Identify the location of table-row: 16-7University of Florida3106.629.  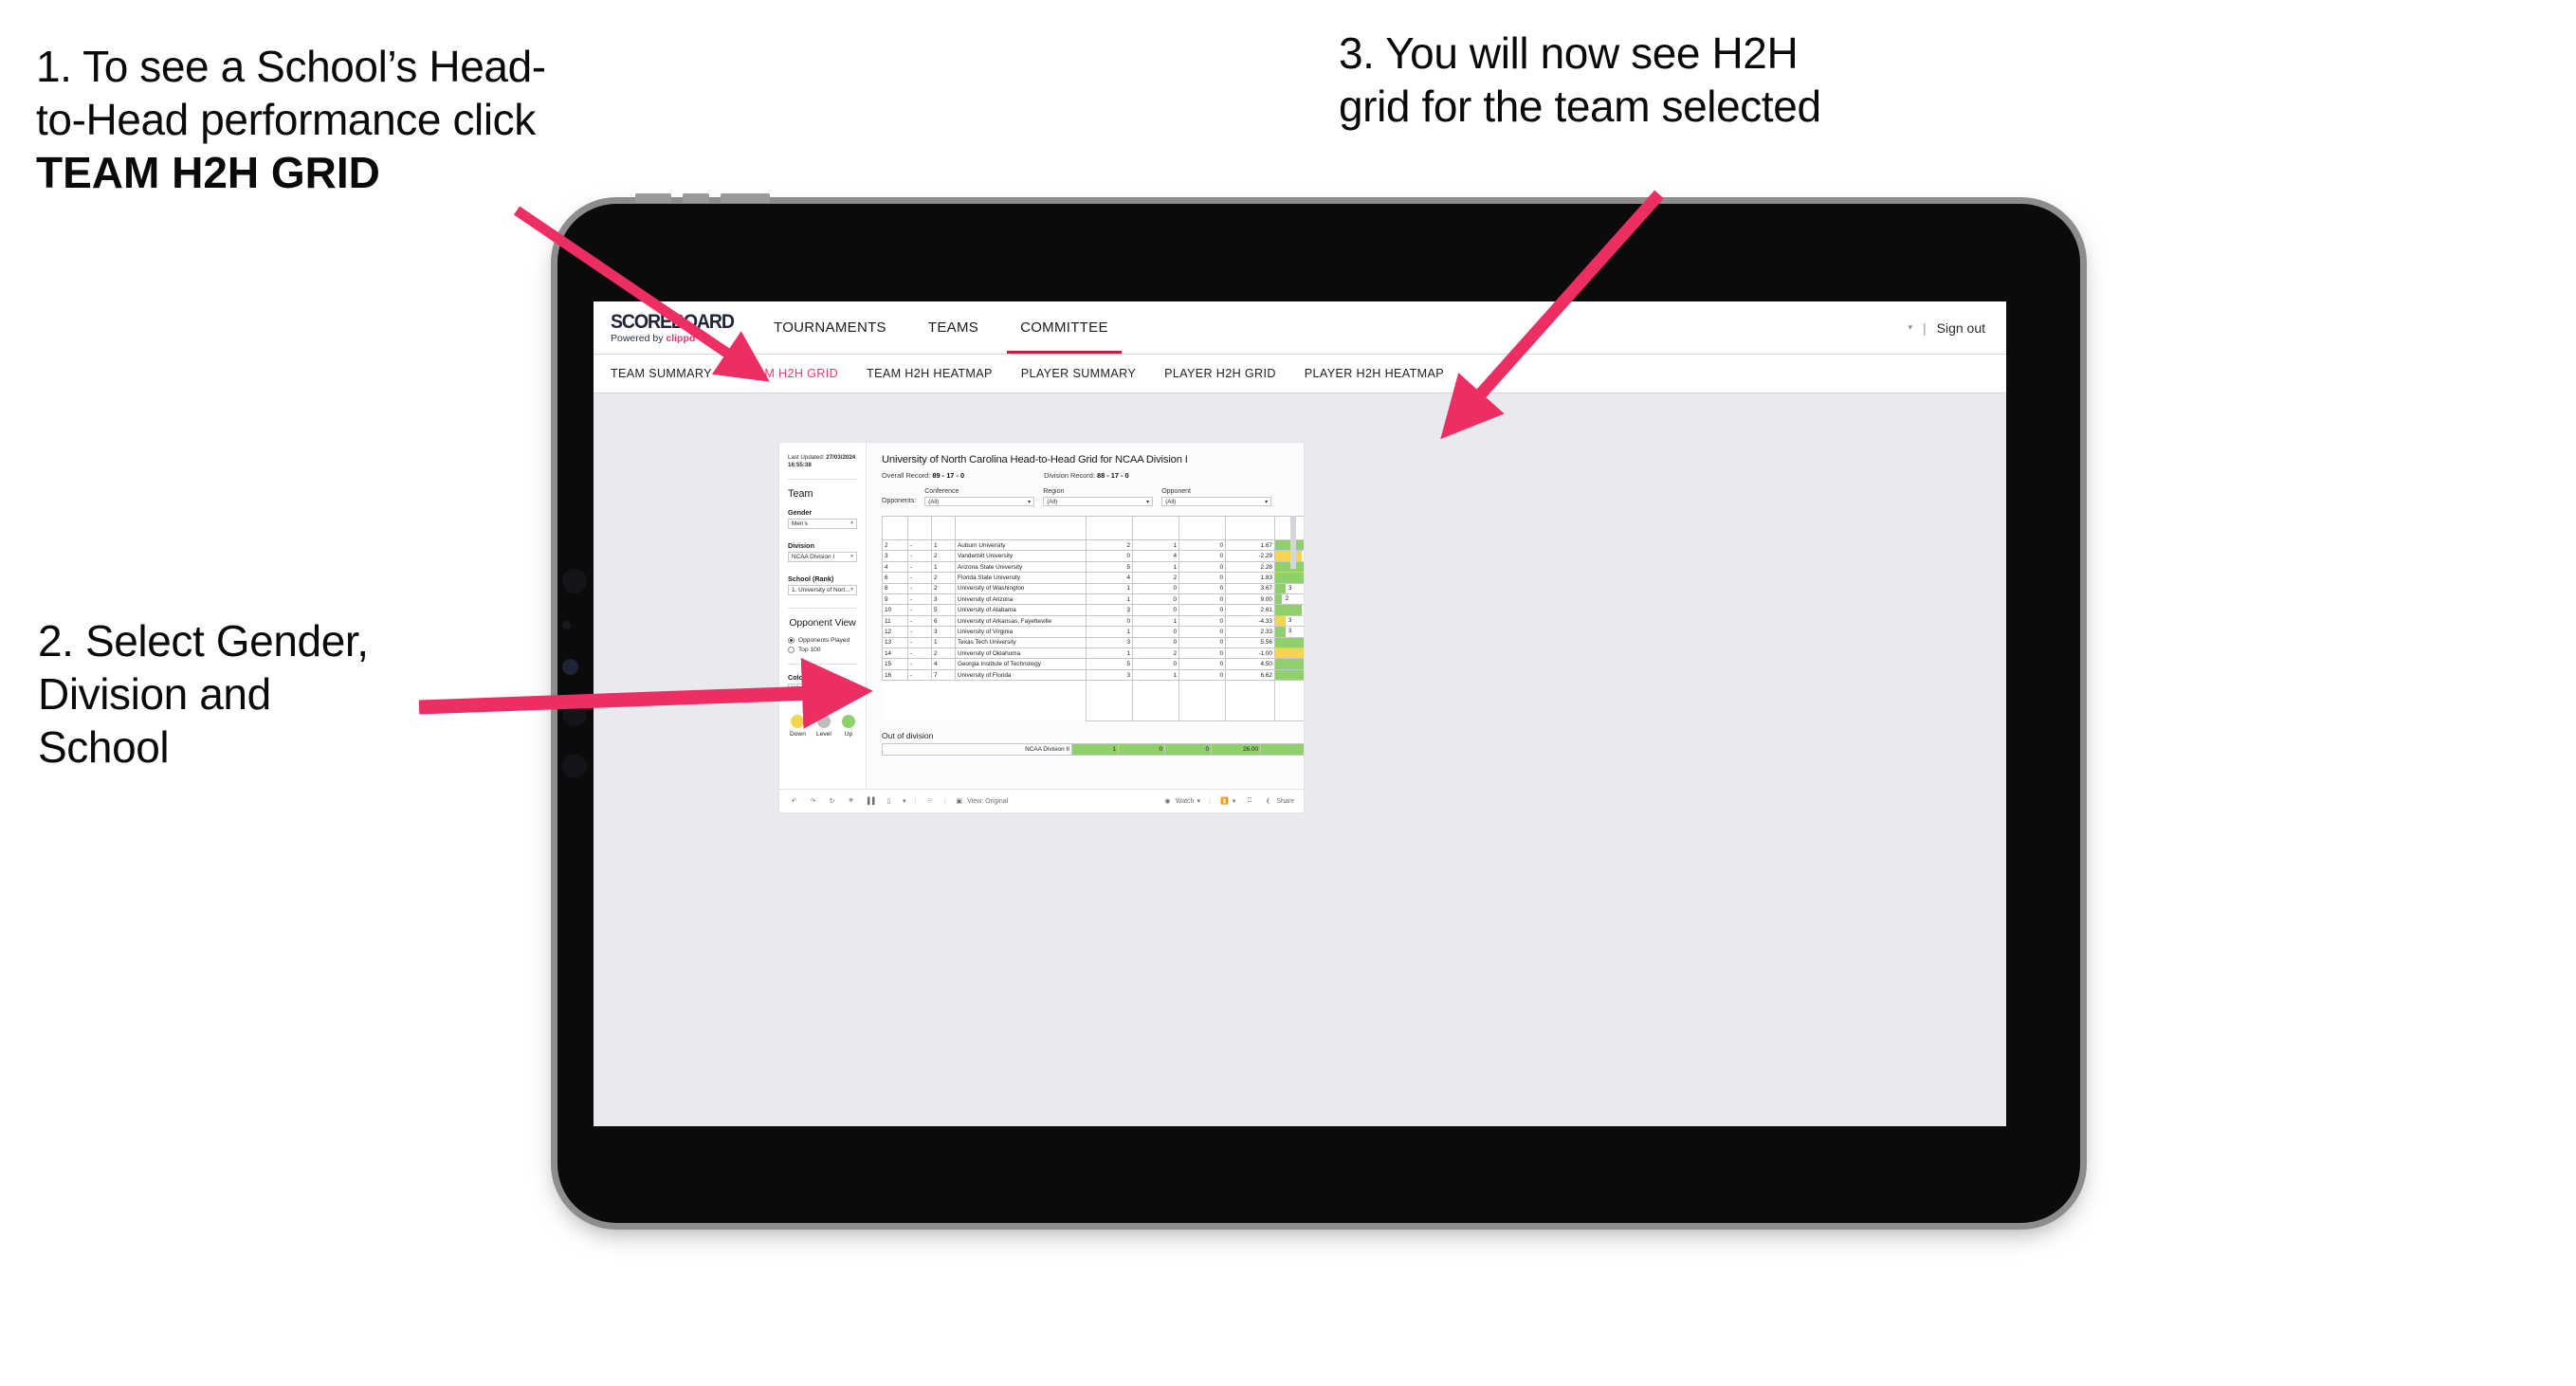
(1093, 675).